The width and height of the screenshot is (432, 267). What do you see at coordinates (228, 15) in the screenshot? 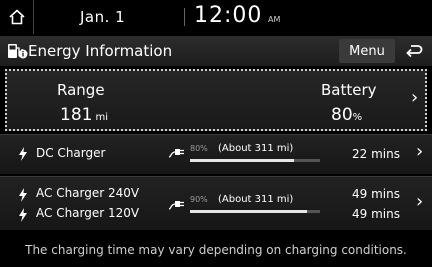
I see `status-time: 12:00` at bounding box center [228, 15].